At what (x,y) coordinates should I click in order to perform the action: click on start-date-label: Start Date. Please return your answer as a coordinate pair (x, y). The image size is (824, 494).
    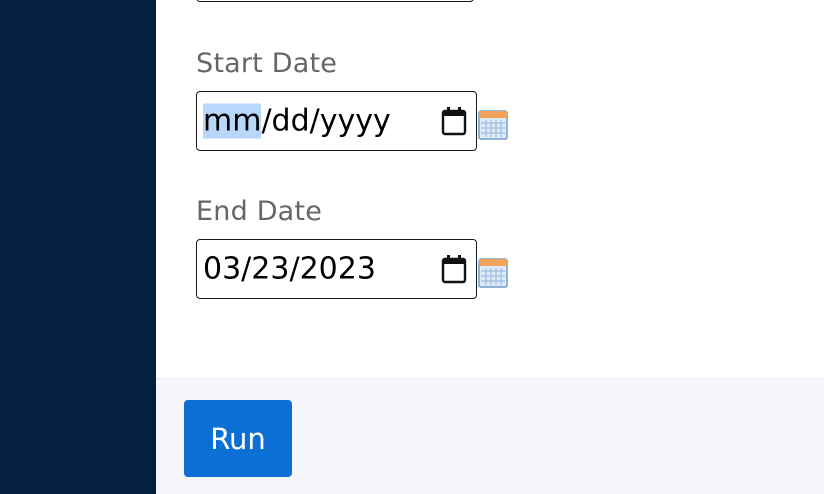
    Looking at the image, I should click on (267, 63).